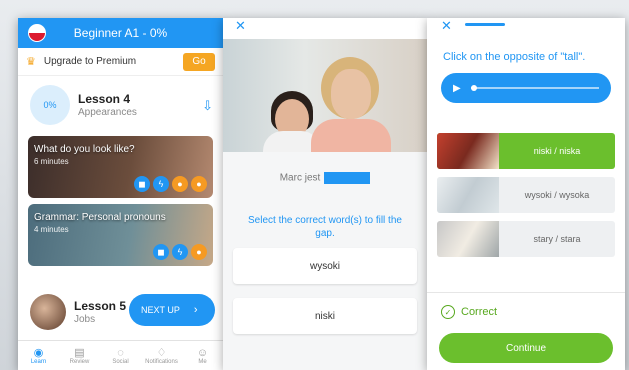 The image size is (629, 370). Describe the element at coordinates (526, 331) in the screenshot. I see `result-bar: ✓ Correct Continue` at that location.